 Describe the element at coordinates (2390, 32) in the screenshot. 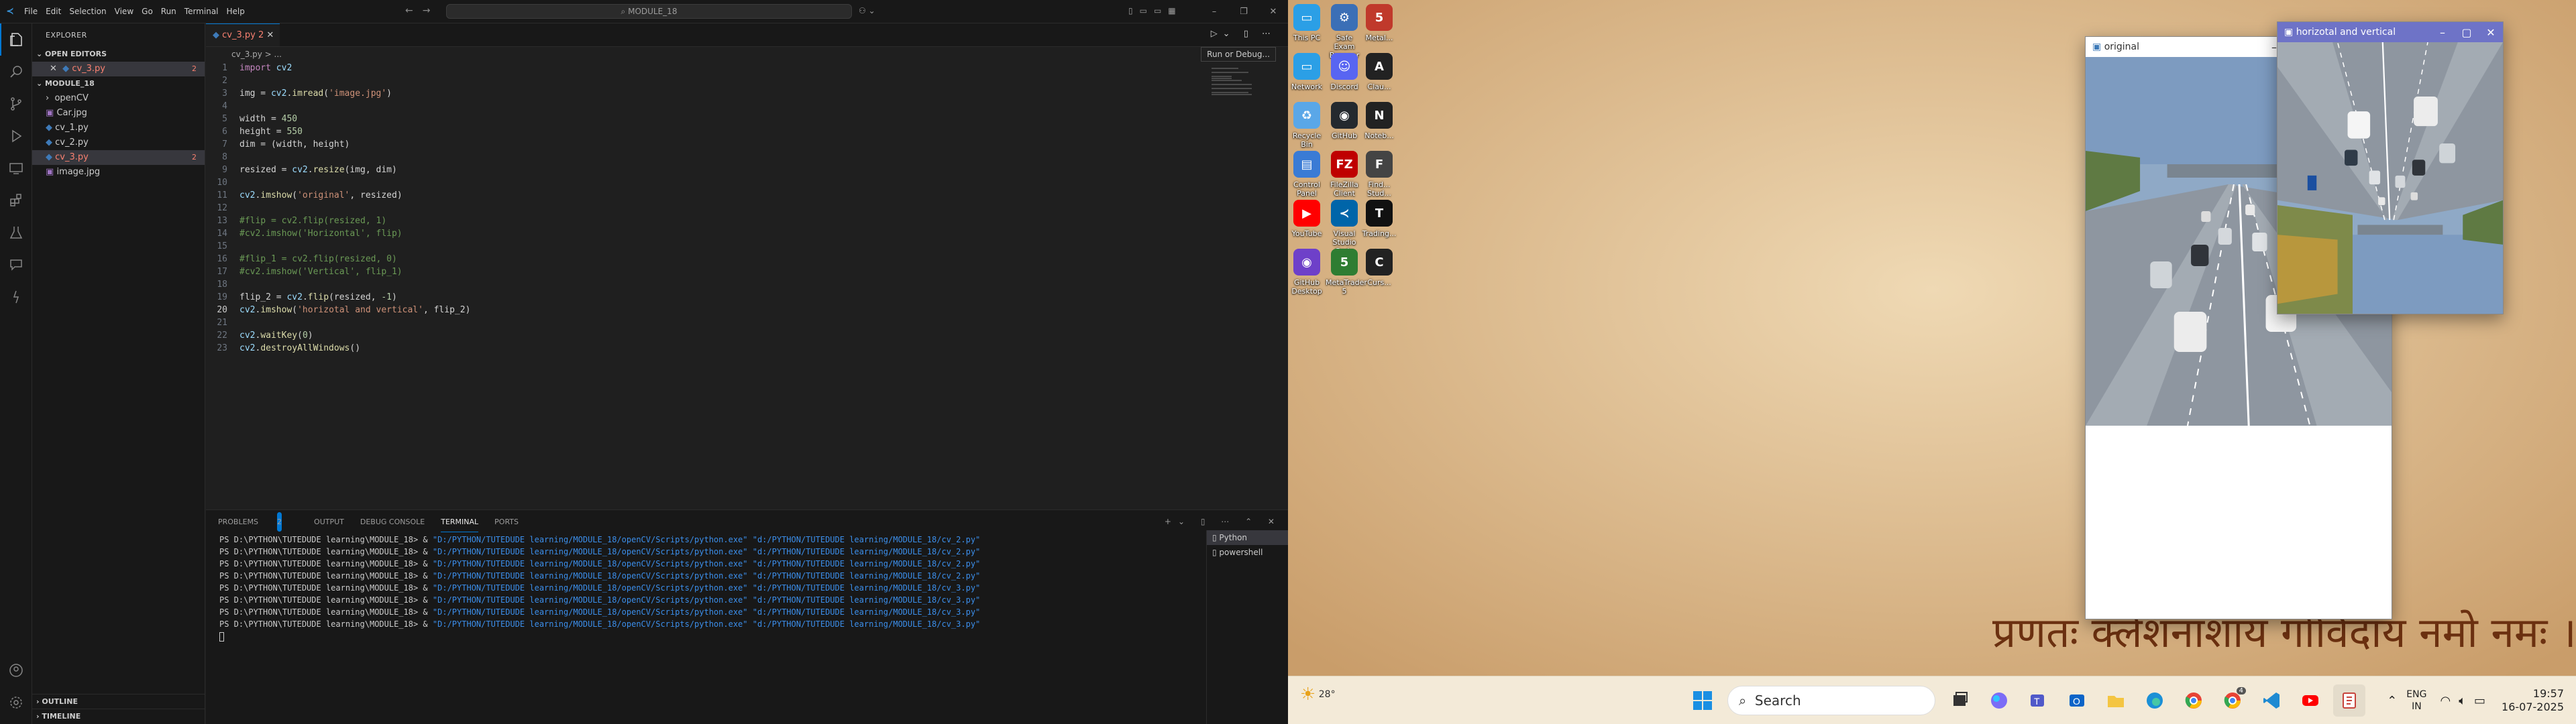

I see `window-titlebar: ▣ horizotal and vertical – ▢ ✕` at that location.